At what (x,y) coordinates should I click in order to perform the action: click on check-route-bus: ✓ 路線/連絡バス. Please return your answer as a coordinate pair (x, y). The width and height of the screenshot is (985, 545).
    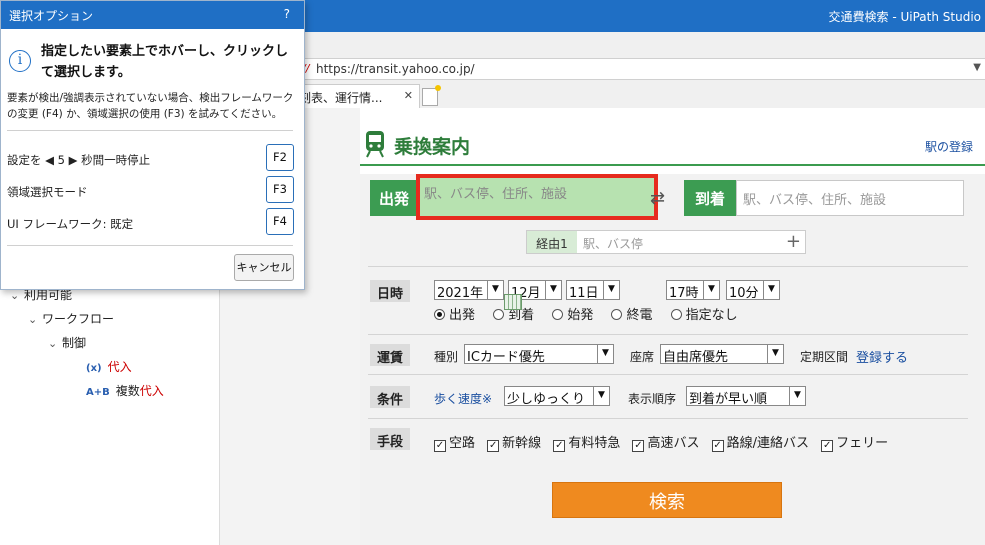
    Looking at the image, I should click on (760, 442).